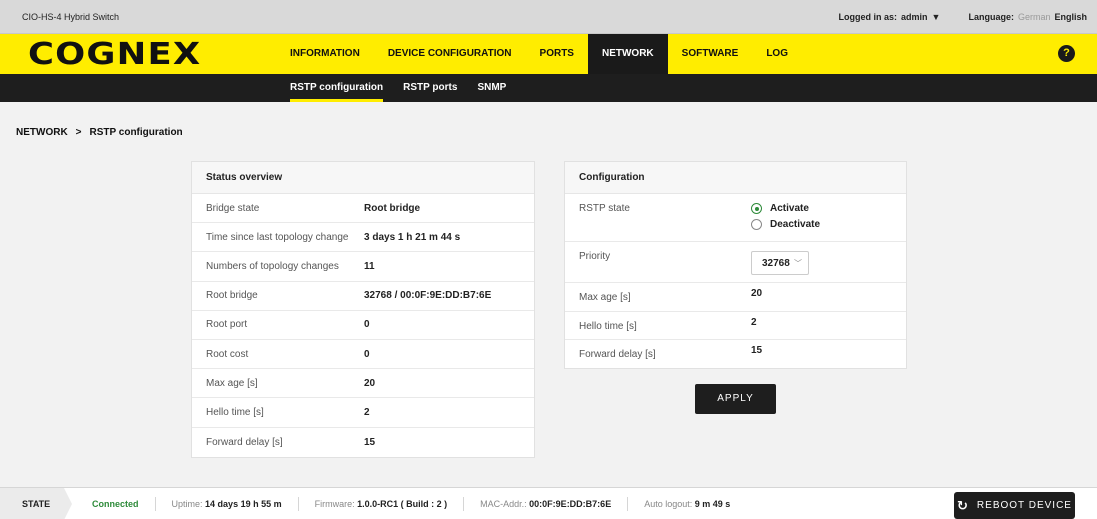 This screenshot has height=519, width=1097. Describe the element at coordinates (627, 54) in the screenshot. I see `nav-network: NETWORK` at that location.